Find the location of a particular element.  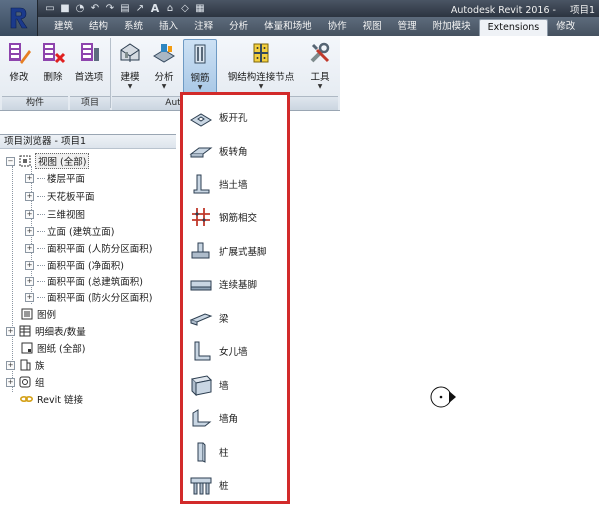

rebar-intersection-icon is located at coordinates (201, 217).